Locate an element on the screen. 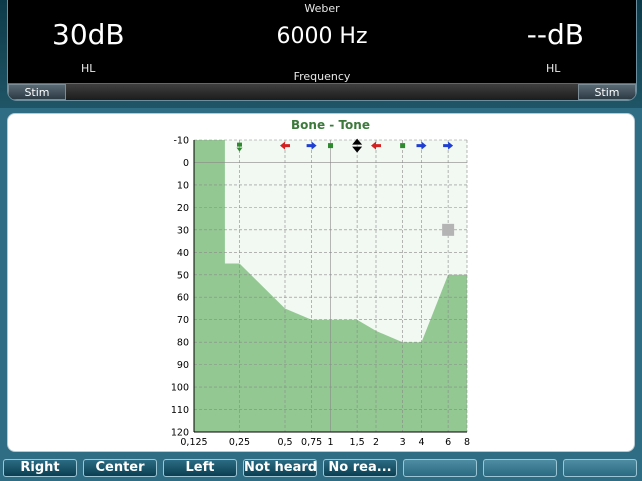 This screenshot has width=642, height=481. y-tick-label: 20 is located at coordinates (183, 208).